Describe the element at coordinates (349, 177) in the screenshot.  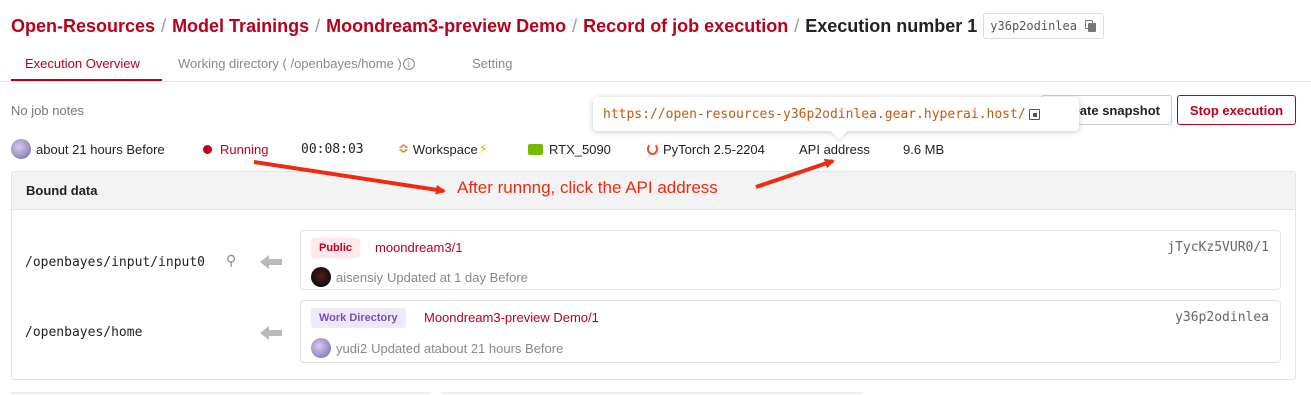
I see `annotation-arrow-left` at that location.